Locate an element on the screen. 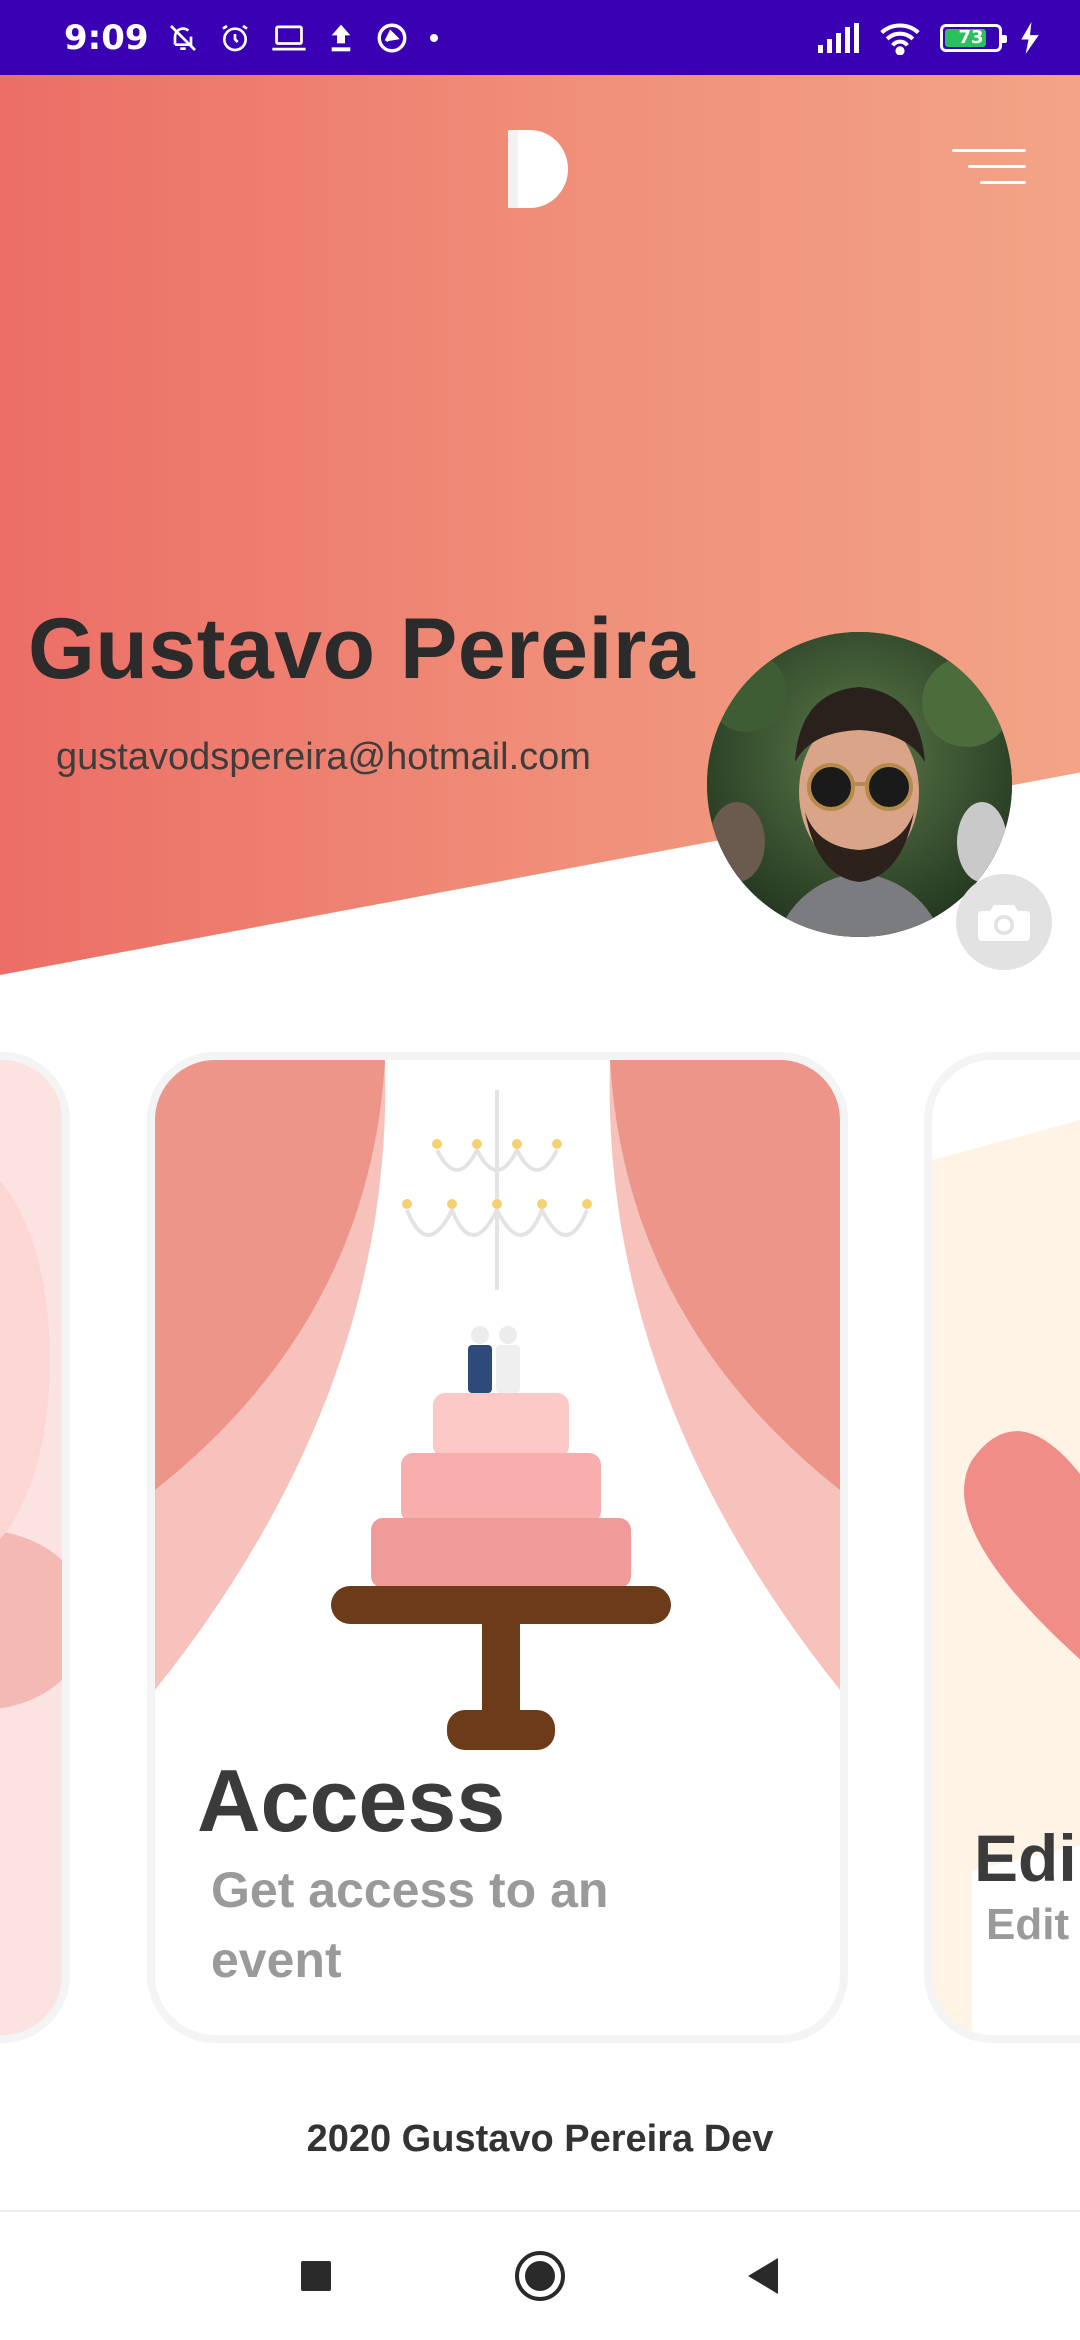 The height and width of the screenshot is (2340, 1080). camera-button is located at coordinates (1004, 922).